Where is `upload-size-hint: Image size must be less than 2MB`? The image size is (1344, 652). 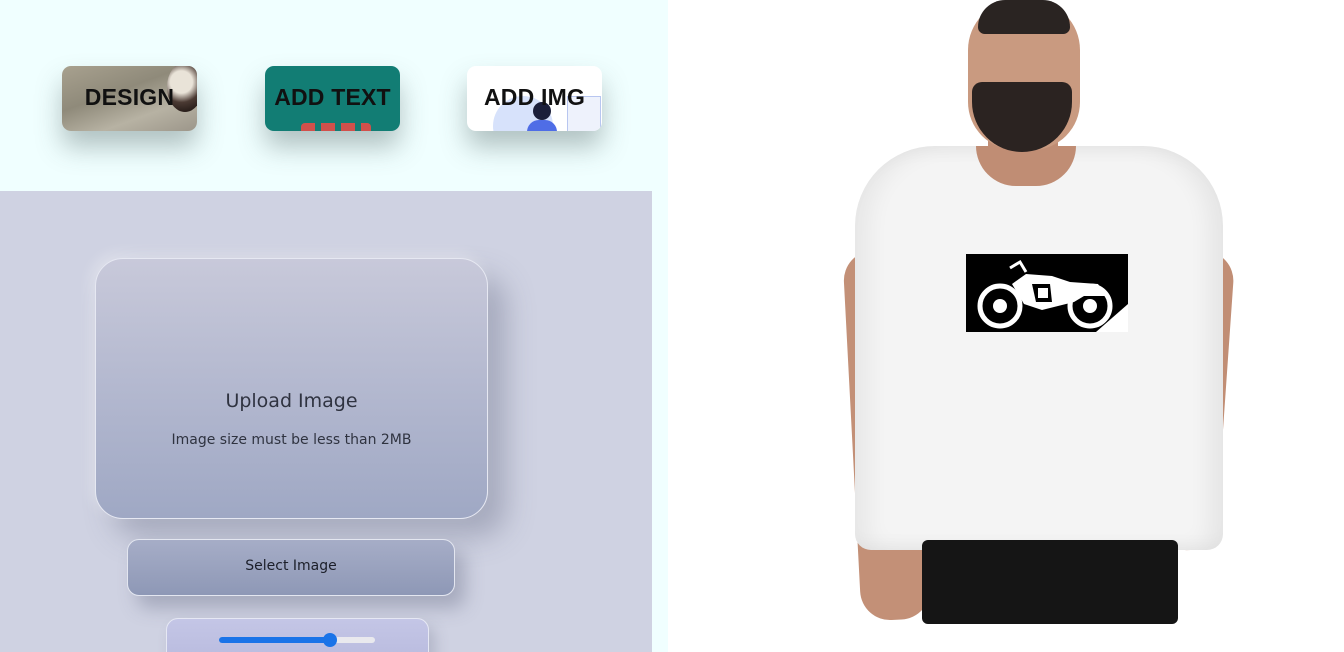
upload-size-hint: Image size must be less than 2MB is located at coordinates (291, 440).